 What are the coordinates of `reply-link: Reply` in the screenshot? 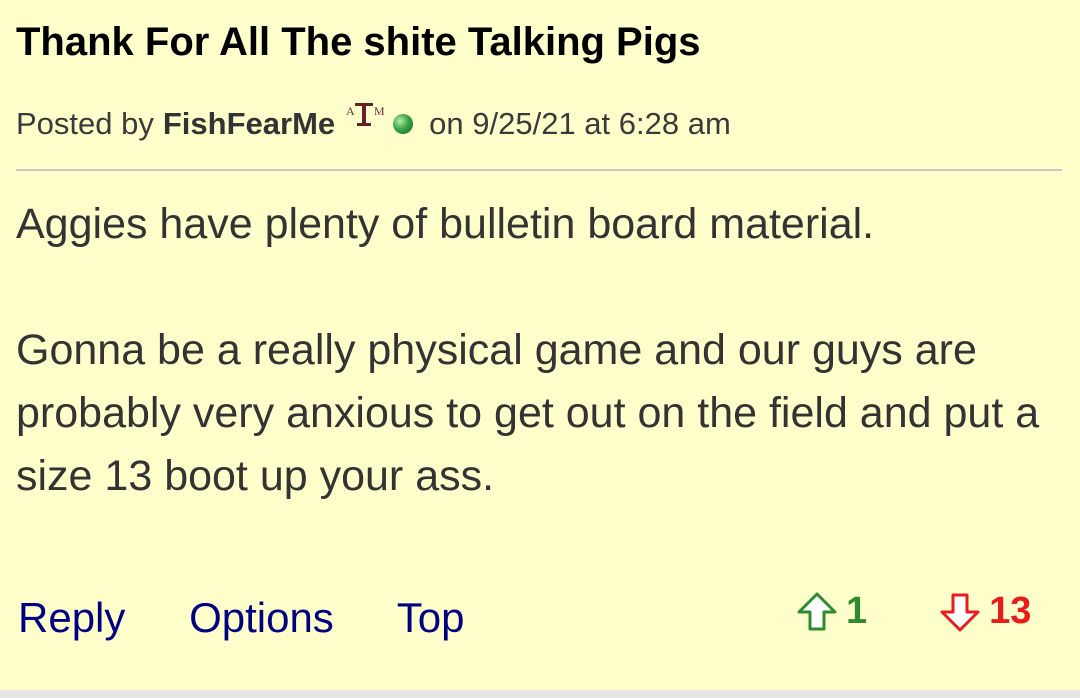 It's located at (71, 617).